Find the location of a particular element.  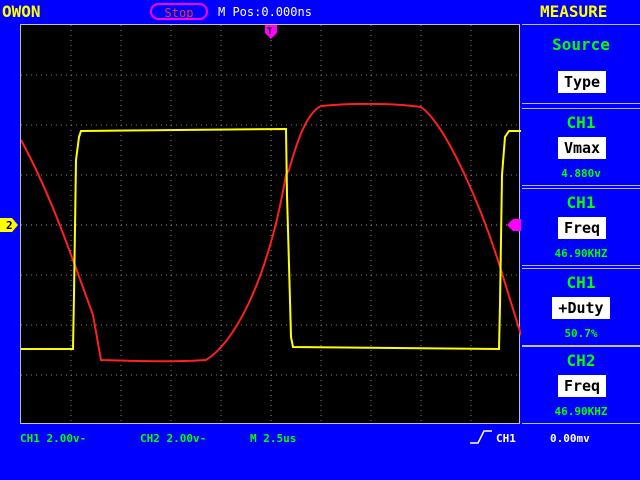

measure-slot-4: CH2 Freq 46.90KHZ is located at coordinates (581, 385).